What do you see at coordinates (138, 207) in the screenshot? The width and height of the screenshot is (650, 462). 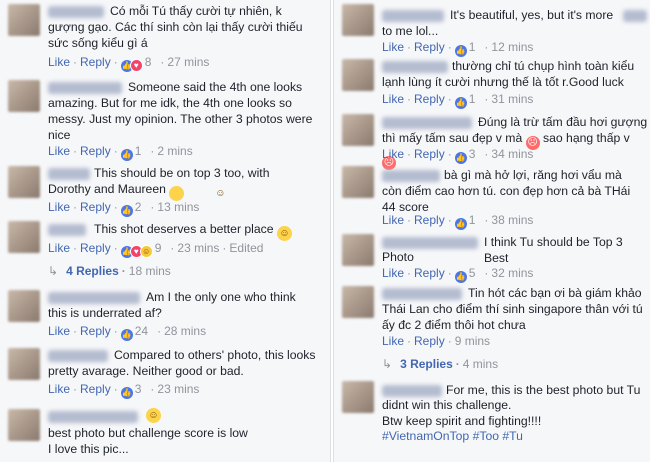 I see `reaction-count: 2` at bounding box center [138, 207].